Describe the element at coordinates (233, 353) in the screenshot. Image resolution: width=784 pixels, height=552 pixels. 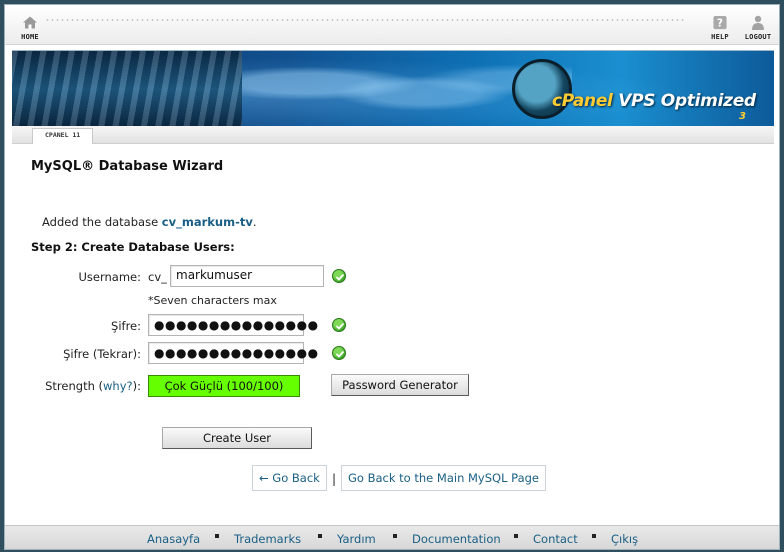
I see `password-confirm-input: ●●●●●●●●●●●●●●●` at that location.